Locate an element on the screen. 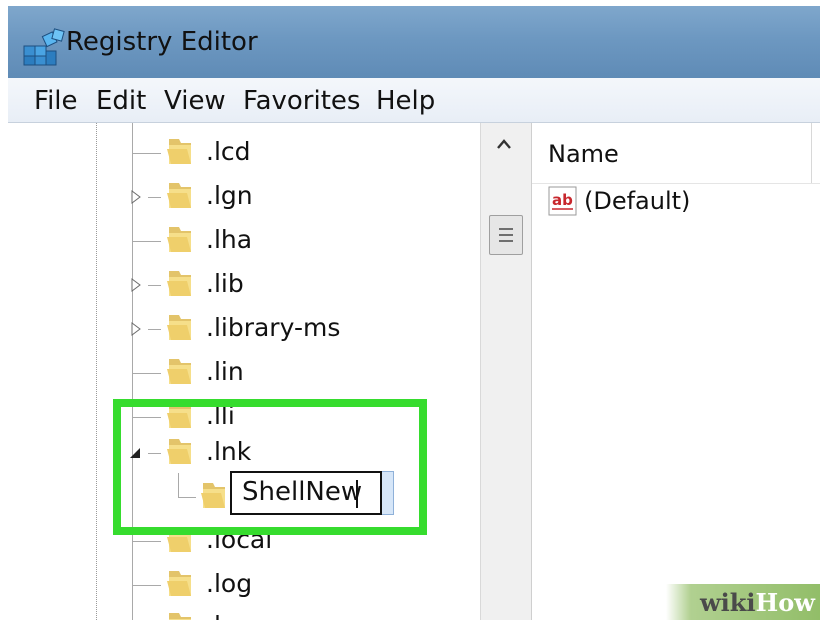 Image resolution: width=820 pixels, height=620 pixels. node-label: .lgn is located at coordinates (229, 195).